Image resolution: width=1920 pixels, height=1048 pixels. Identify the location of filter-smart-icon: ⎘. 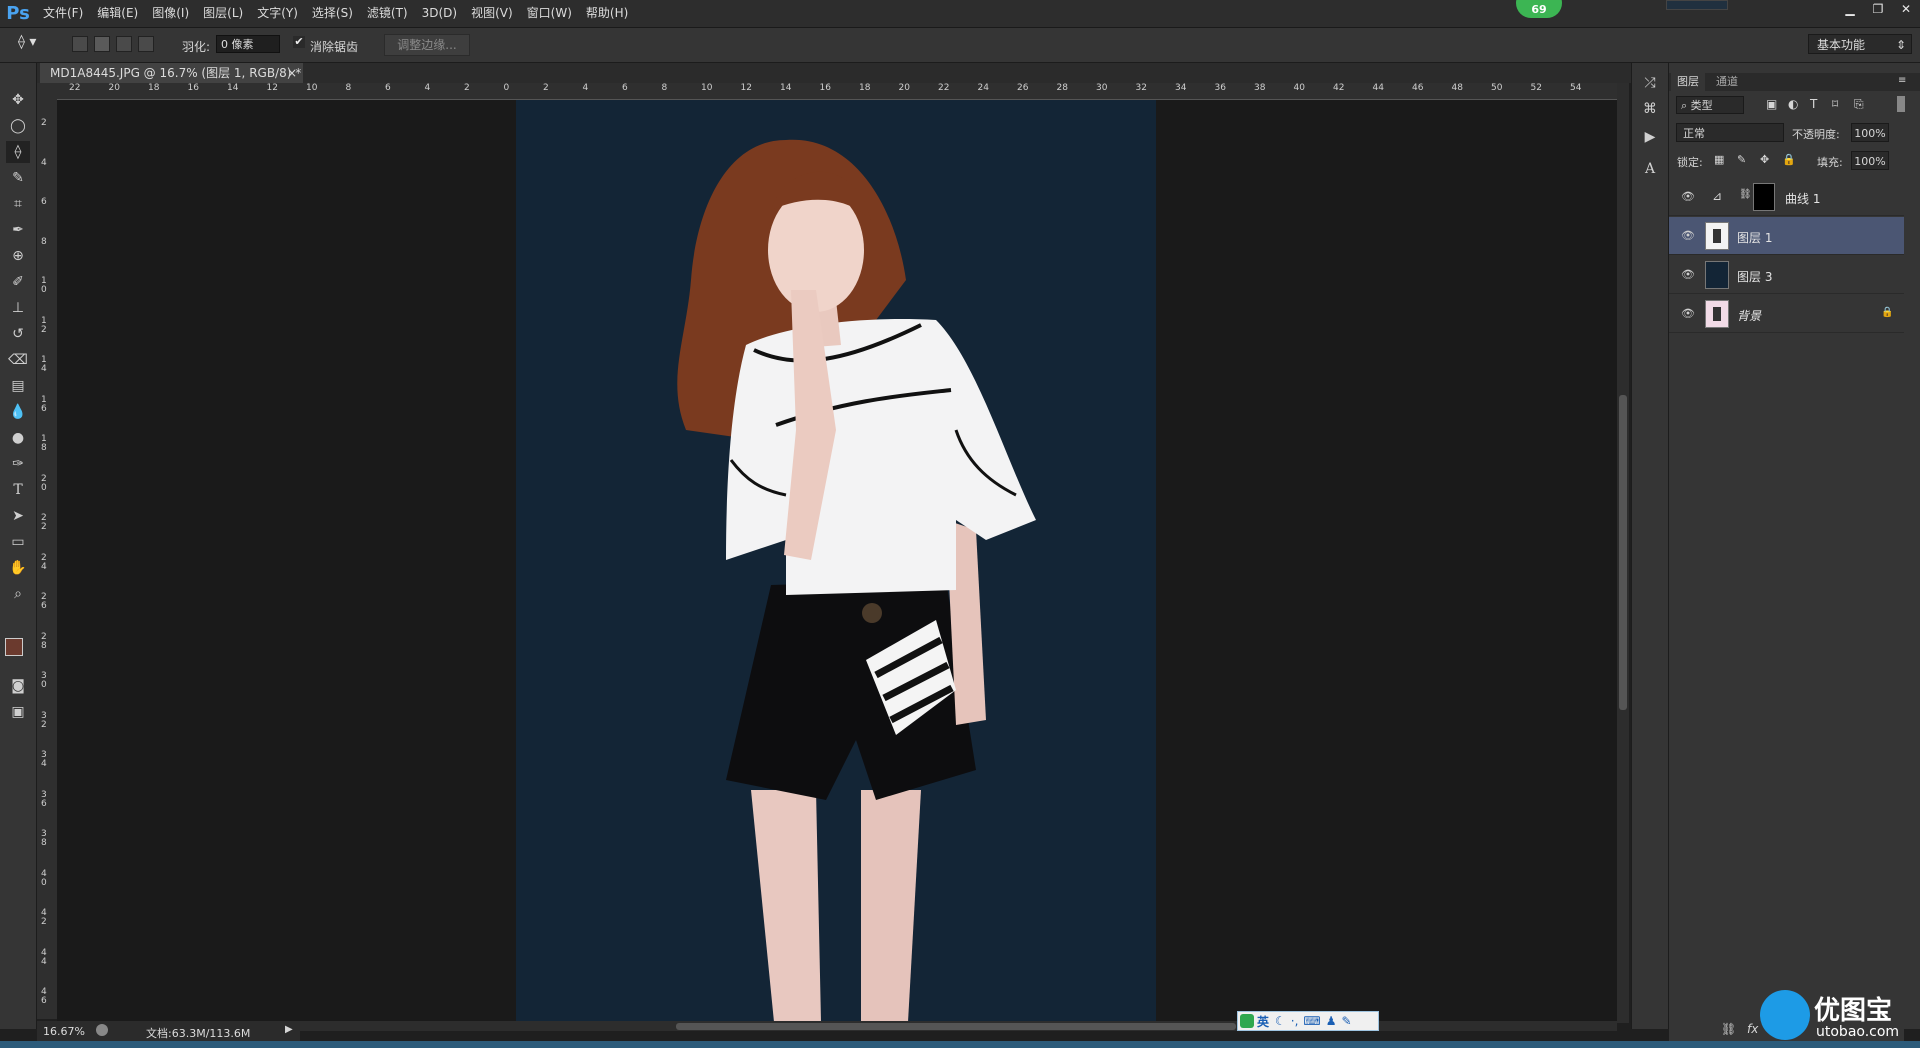
(1859, 104).